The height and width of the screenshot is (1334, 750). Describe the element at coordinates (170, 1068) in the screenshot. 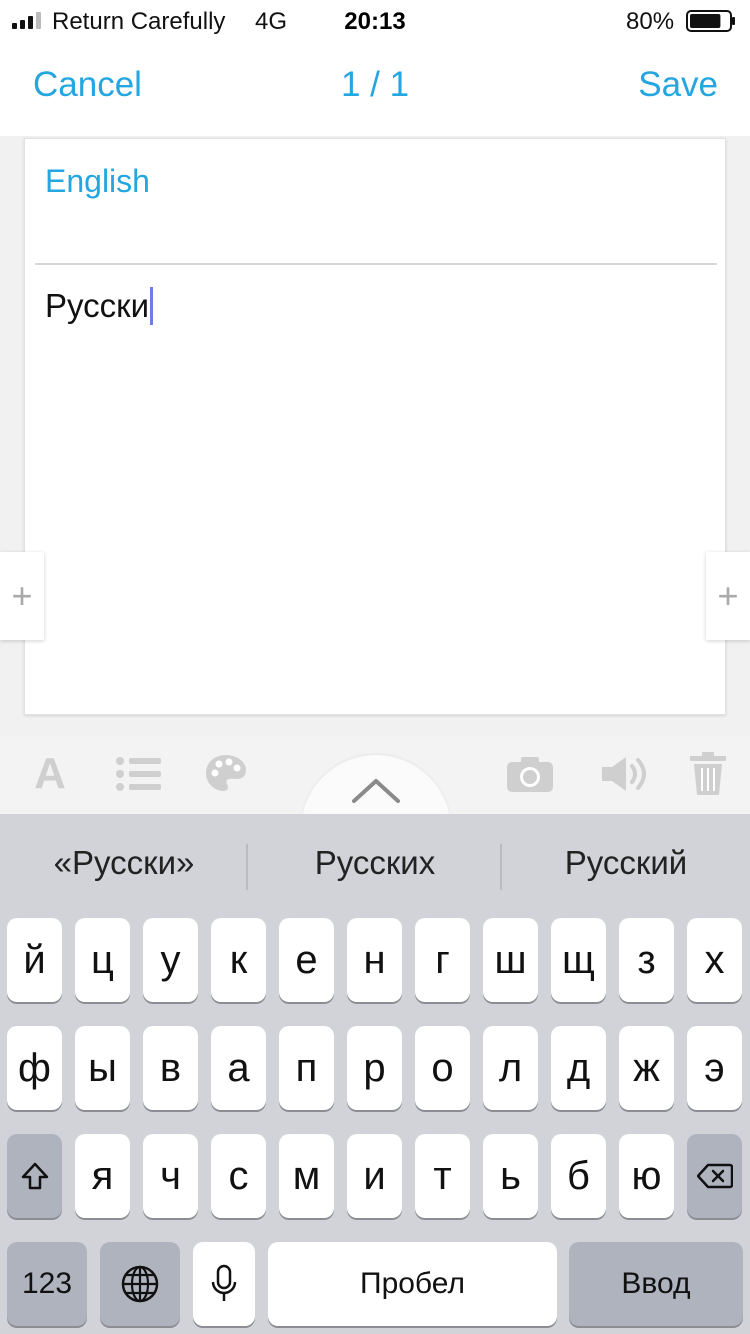

I see `key: в` at that location.